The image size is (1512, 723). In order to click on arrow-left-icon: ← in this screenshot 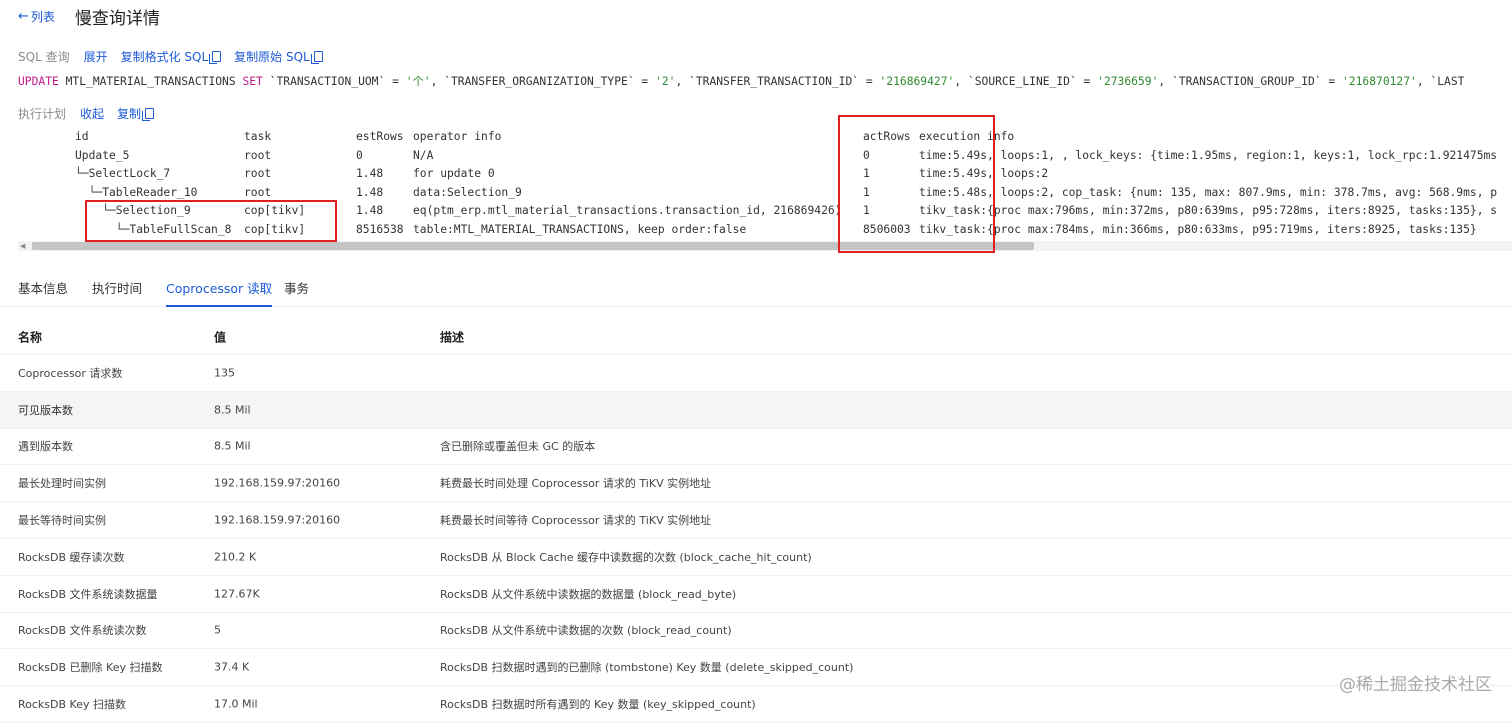, I will do `click(23, 16)`.